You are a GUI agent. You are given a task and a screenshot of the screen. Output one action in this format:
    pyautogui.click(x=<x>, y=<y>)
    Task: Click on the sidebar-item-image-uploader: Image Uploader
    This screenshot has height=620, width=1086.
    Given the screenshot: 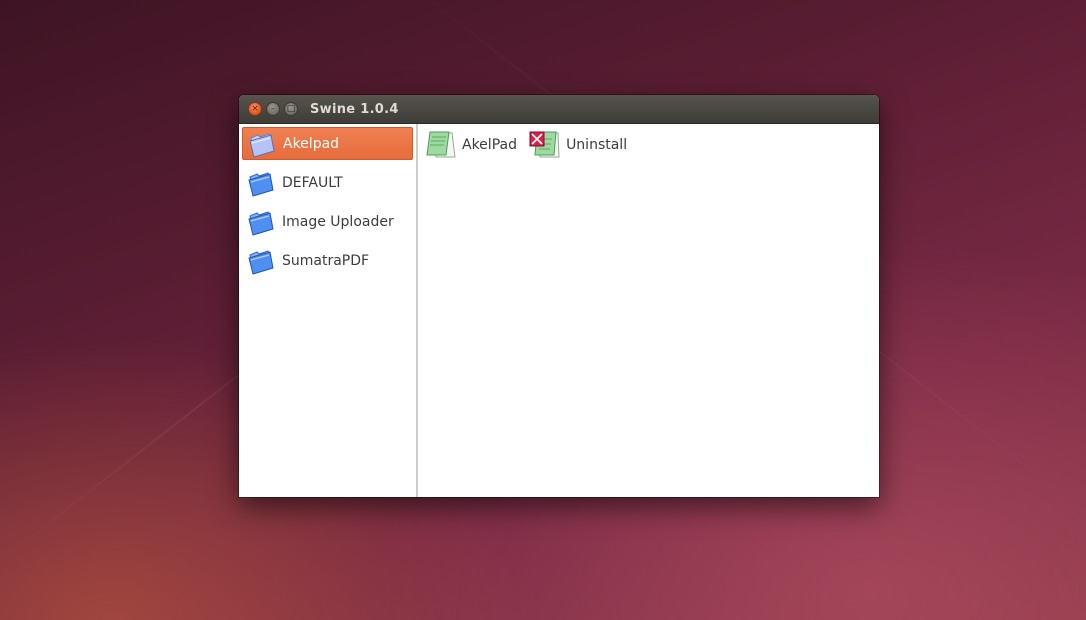 What is the action you would take?
    pyautogui.click(x=327, y=221)
    